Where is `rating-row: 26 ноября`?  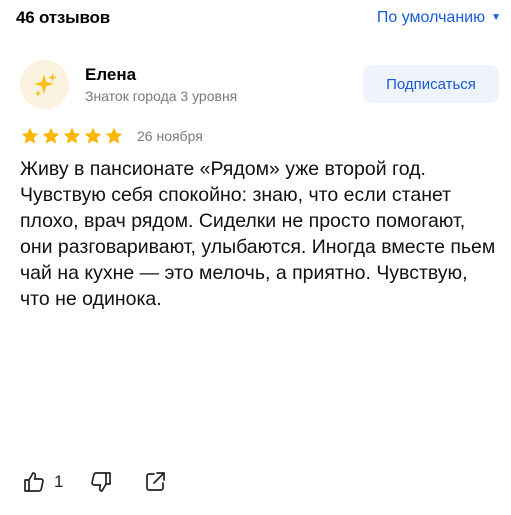 rating-row: 26 ноября is located at coordinates (111, 136).